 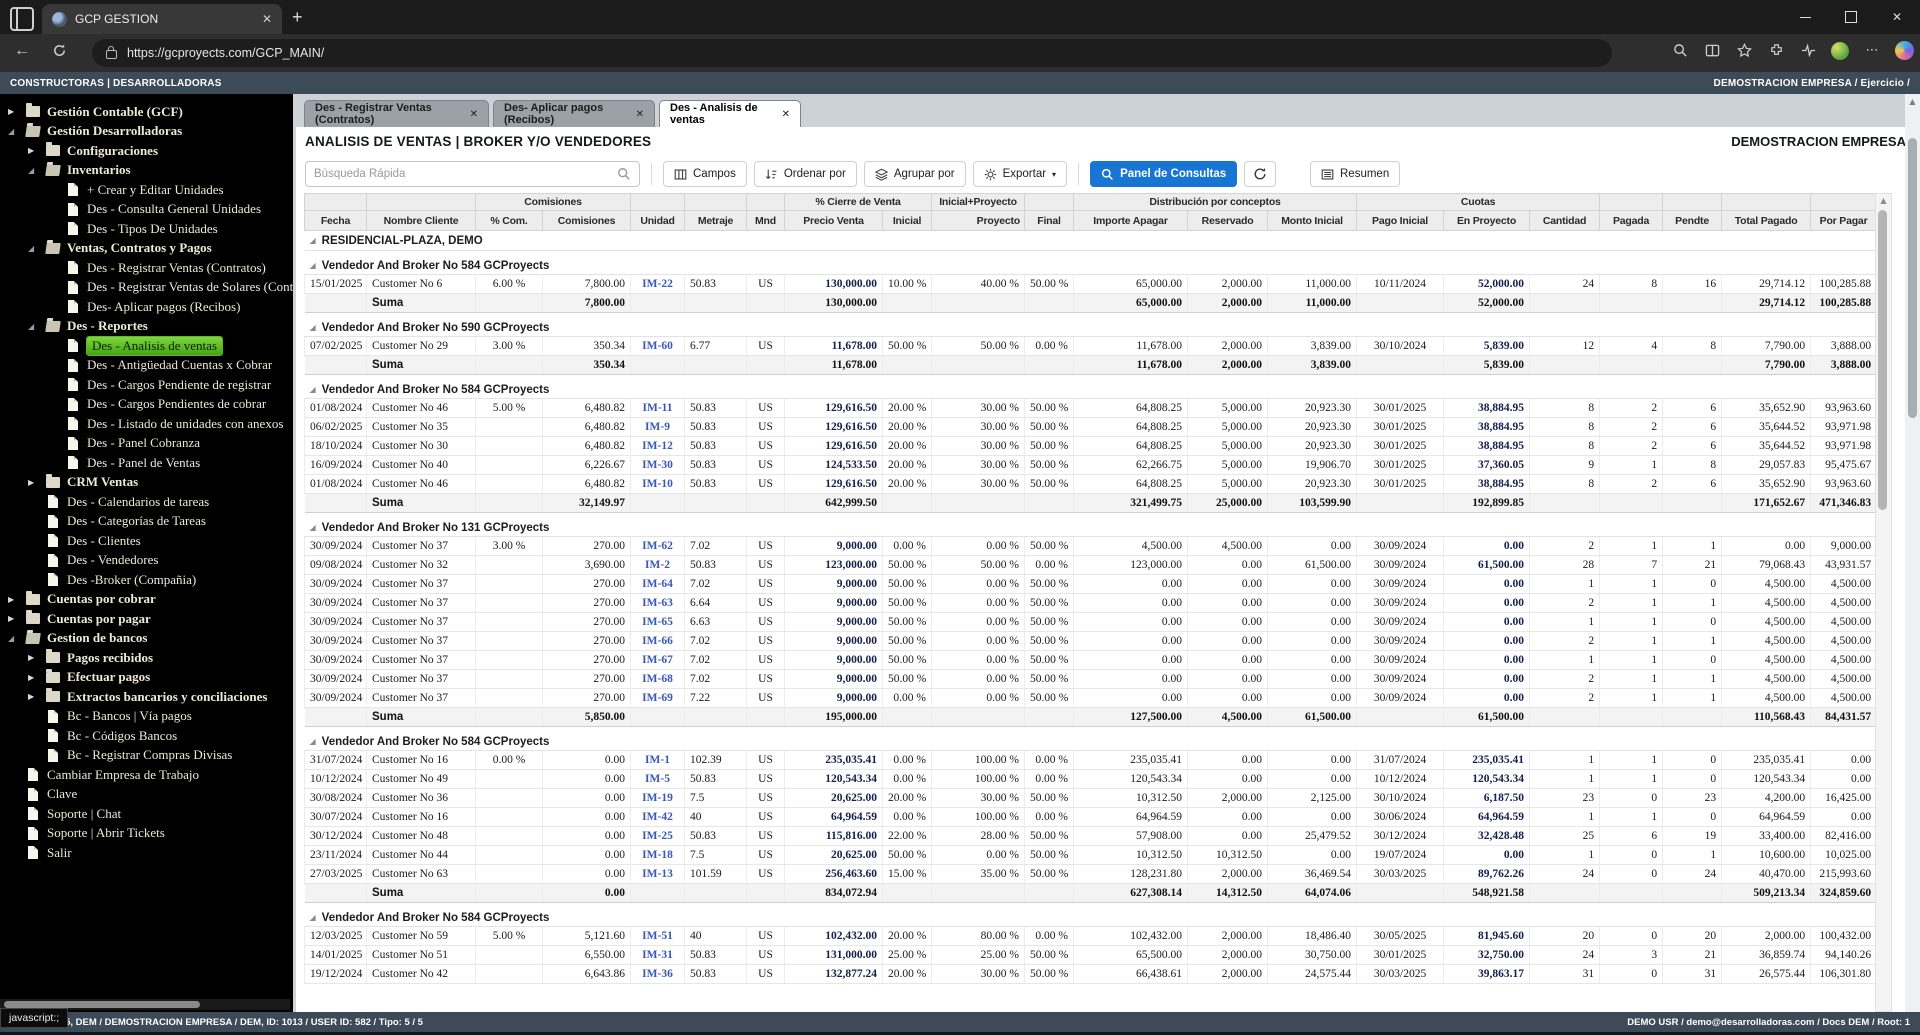 I want to click on column-header: Inicial, so click(x=907, y=220).